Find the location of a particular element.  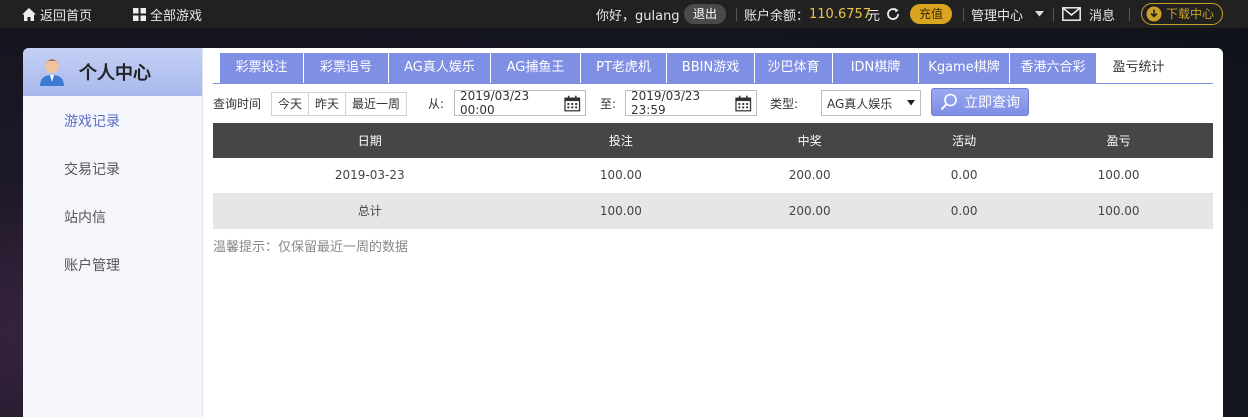

tab-lottery-bets: 彩票投注 is located at coordinates (262, 68).